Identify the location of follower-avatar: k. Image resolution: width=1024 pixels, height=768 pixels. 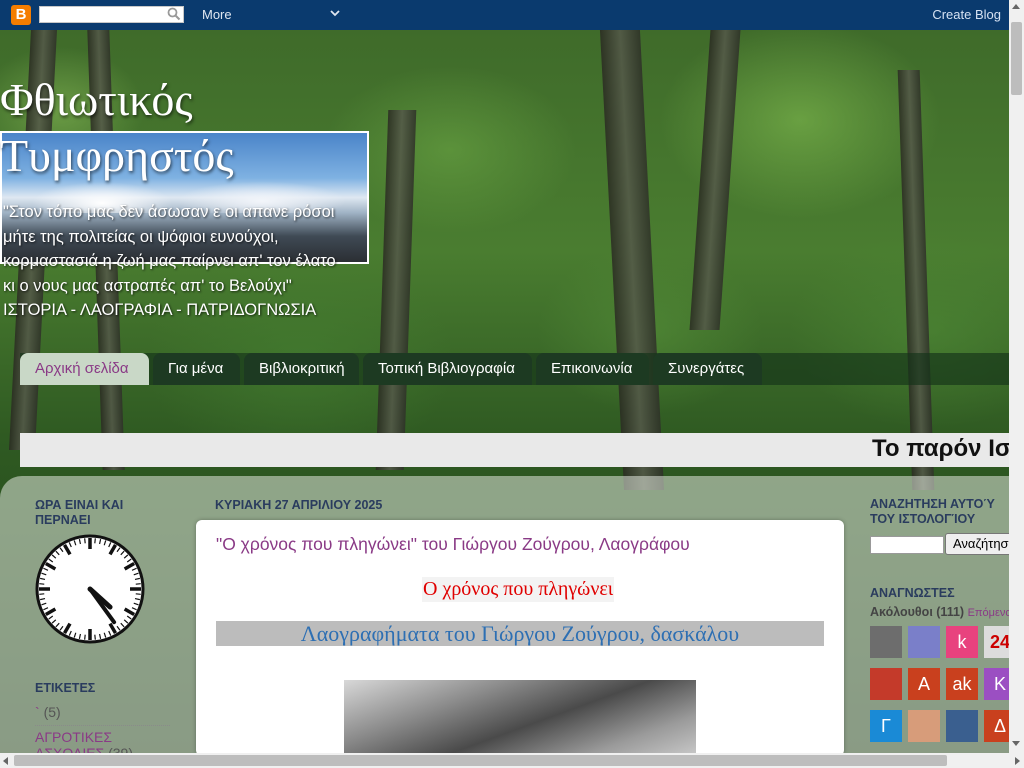
(962, 642).